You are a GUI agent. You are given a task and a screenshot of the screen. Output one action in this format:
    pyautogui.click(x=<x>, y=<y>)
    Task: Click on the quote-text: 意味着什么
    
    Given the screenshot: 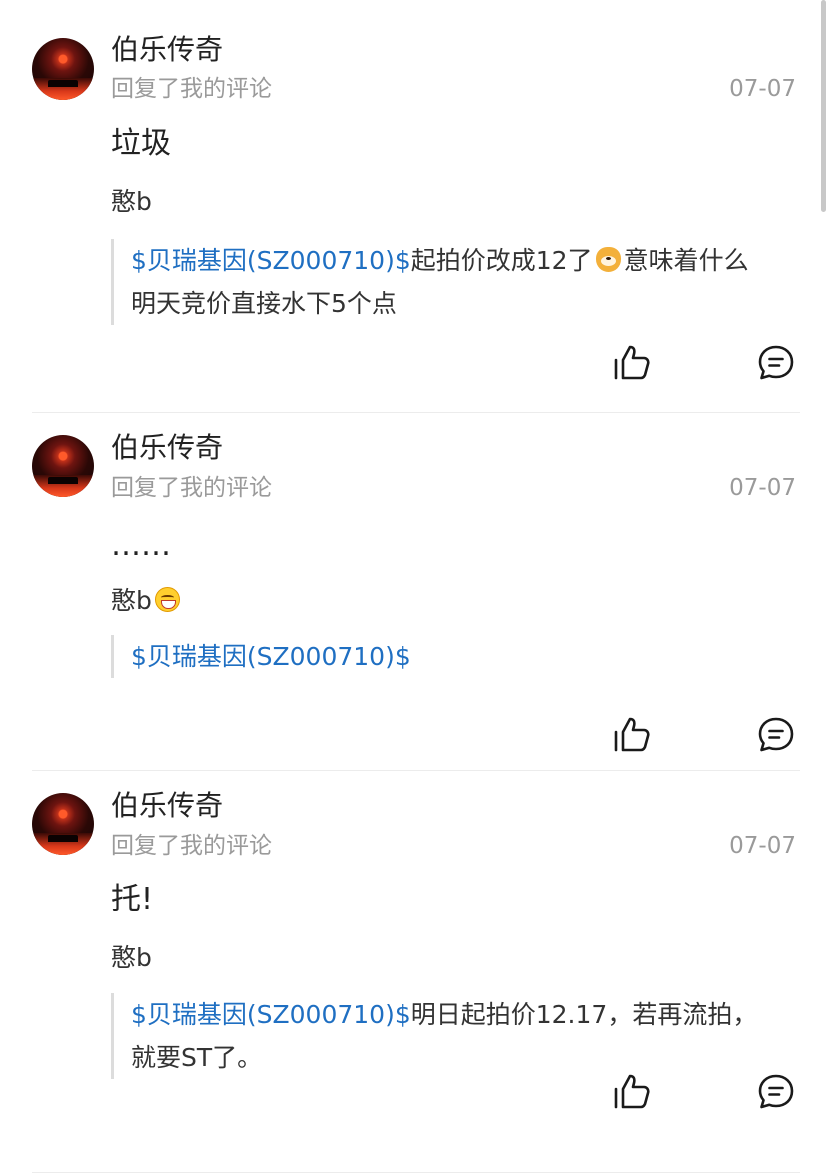 What is the action you would take?
    pyautogui.click(x=686, y=260)
    